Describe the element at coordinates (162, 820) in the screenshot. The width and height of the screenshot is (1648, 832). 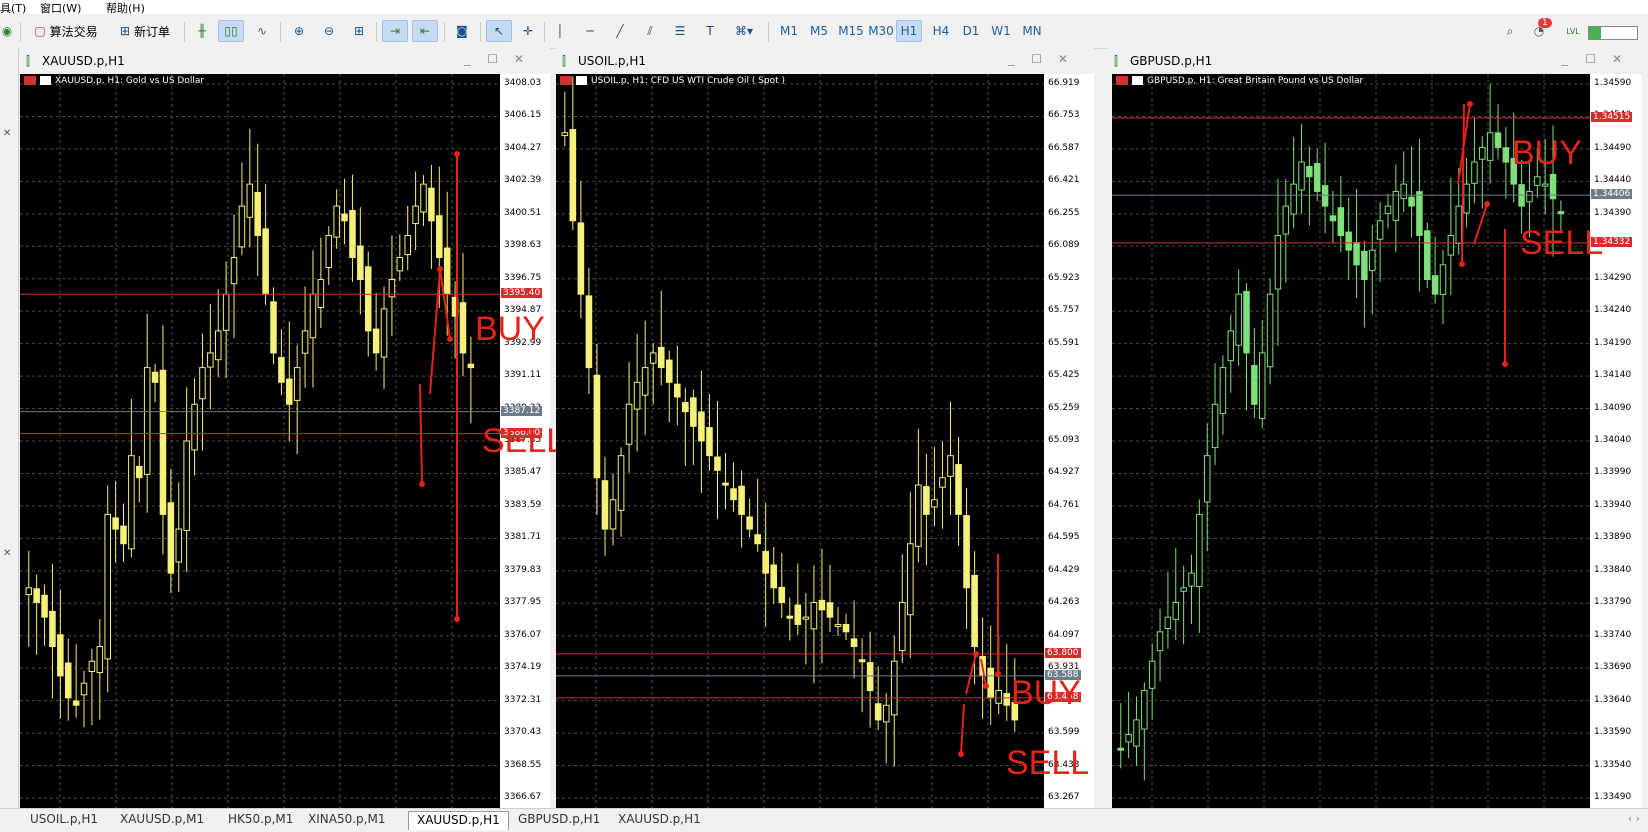
I see `chart-tab: XAUUSD.p,M1` at that location.